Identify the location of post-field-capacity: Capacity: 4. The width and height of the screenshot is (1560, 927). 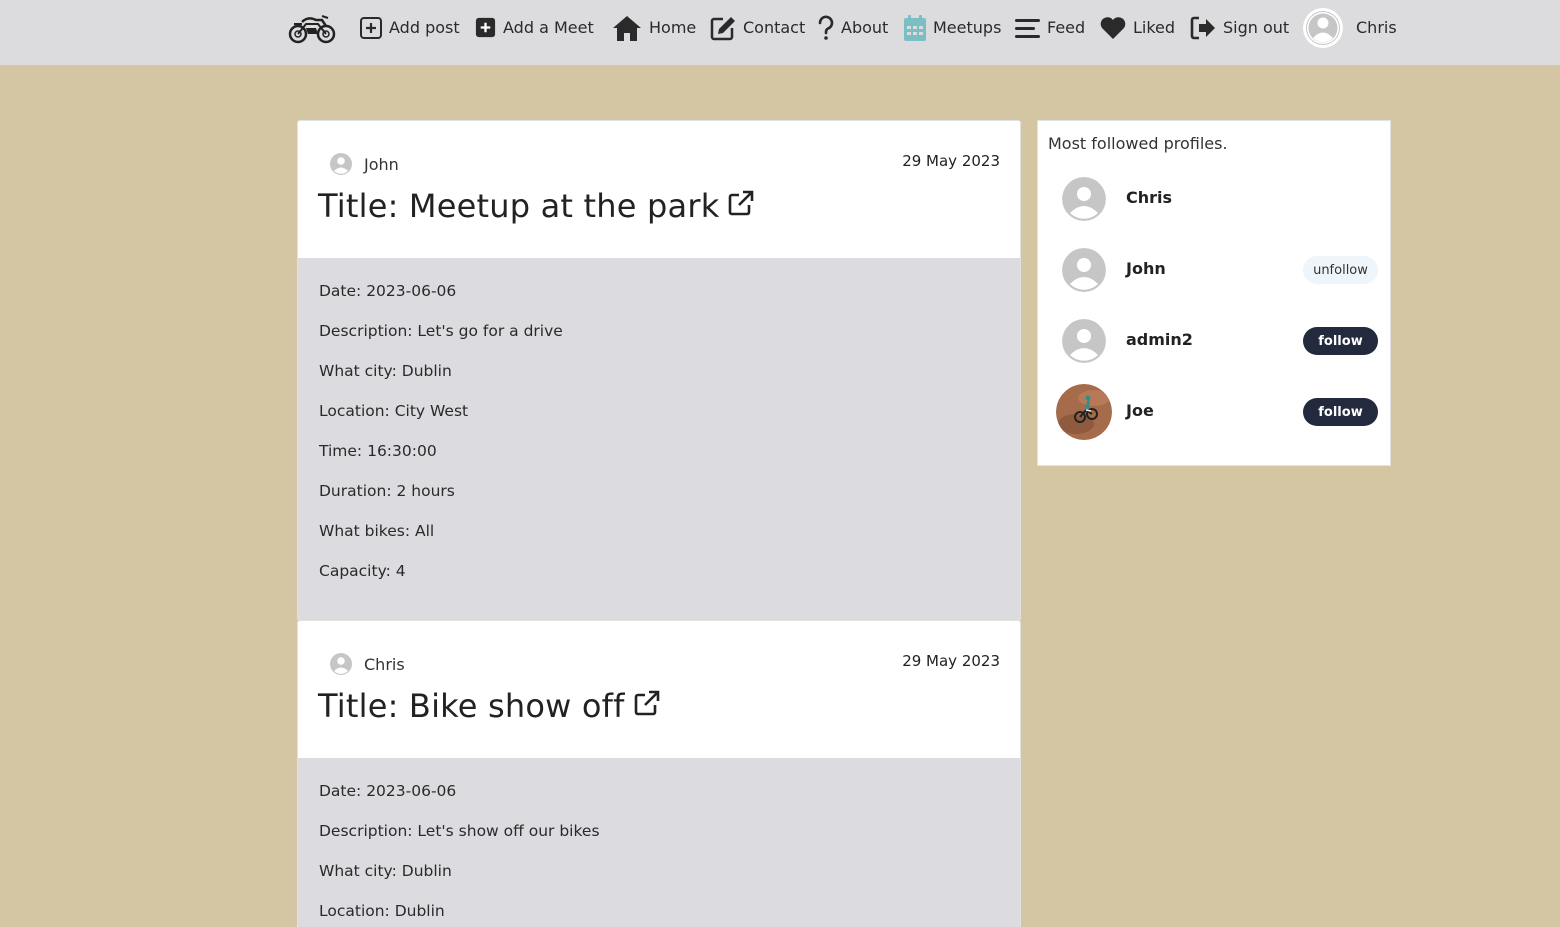
(362, 571).